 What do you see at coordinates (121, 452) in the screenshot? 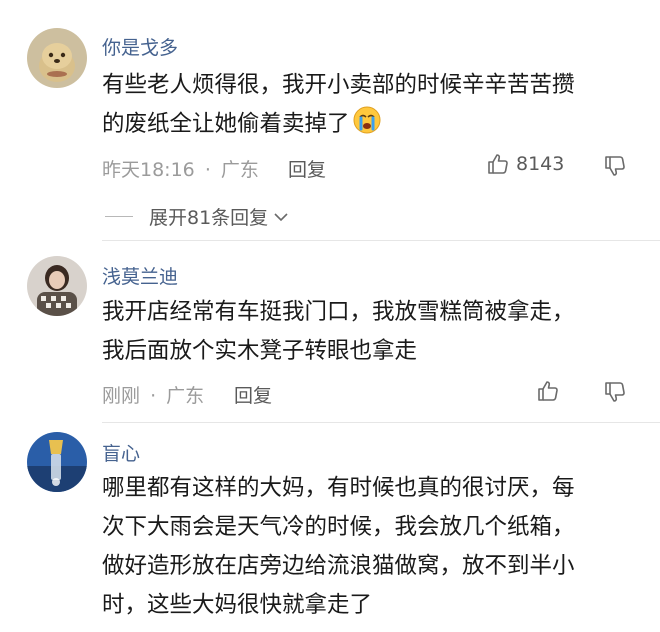
I see `username: 盲心` at bounding box center [121, 452].